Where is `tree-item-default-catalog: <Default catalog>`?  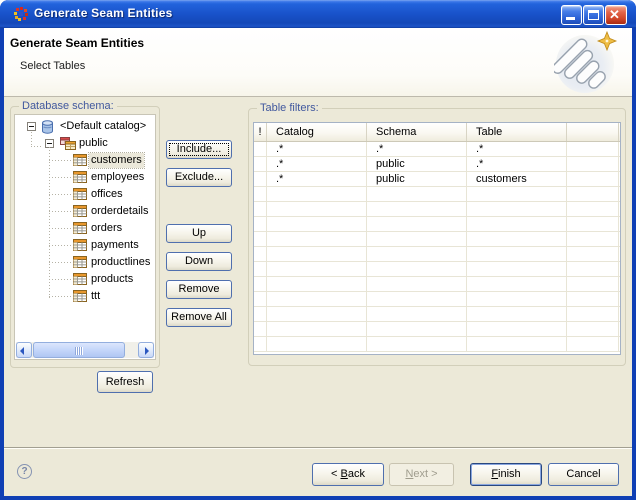
tree-item-default-catalog: <Default catalog> is located at coordinates (85, 126).